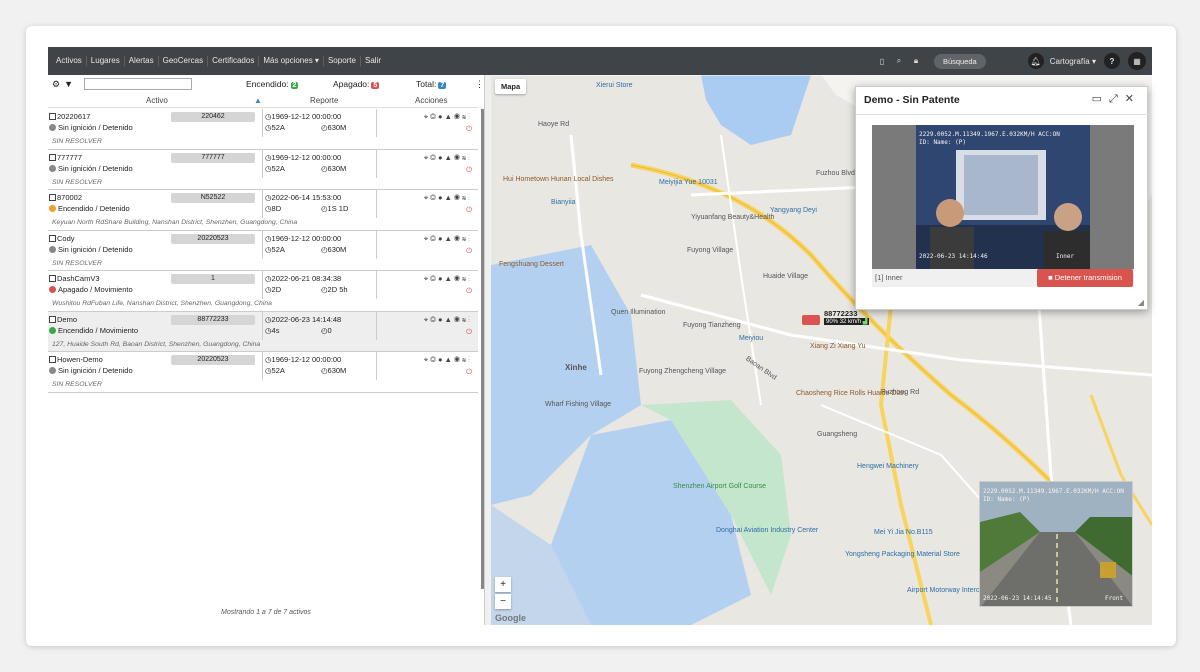 The image size is (1200, 672). Describe the element at coordinates (470, 169) in the screenshot. I see `power-icon: ⏻` at that location.